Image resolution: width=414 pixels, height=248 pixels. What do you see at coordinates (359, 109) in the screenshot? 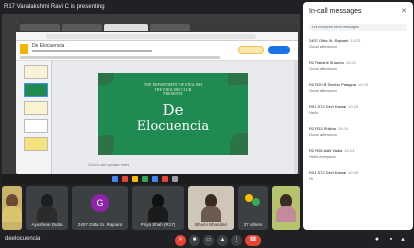
I see `chat-message: R01 S72 Devi Kamal 10:23 Hello` at bounding box center [359, 109].